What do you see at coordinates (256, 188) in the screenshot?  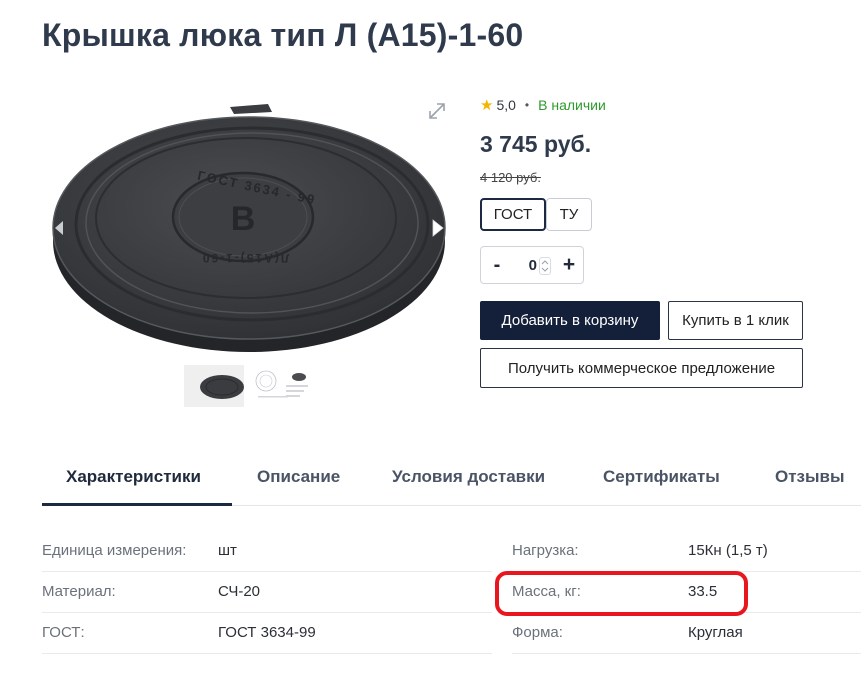 I see `emboss-top-text: ГОСТ 3634 - 99` at bounding box center [256, 188].